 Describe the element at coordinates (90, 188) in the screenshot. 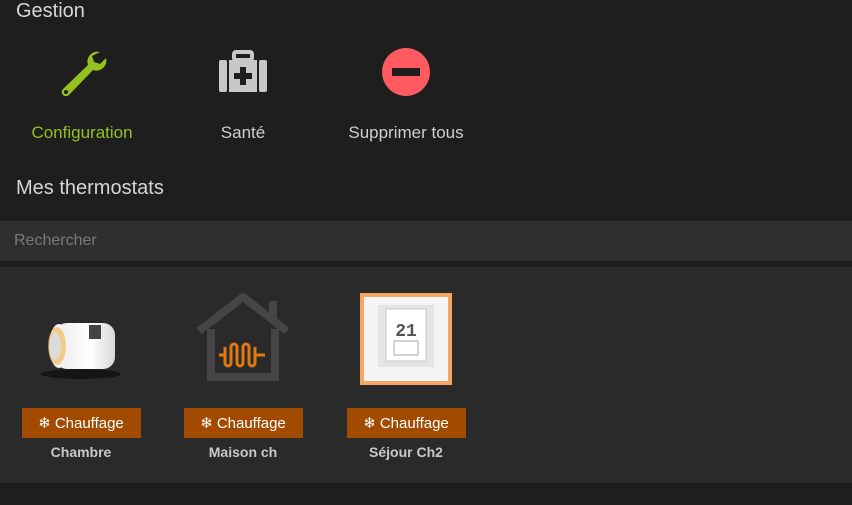

I see `thermostats-title: Mes thermostats` at that location.